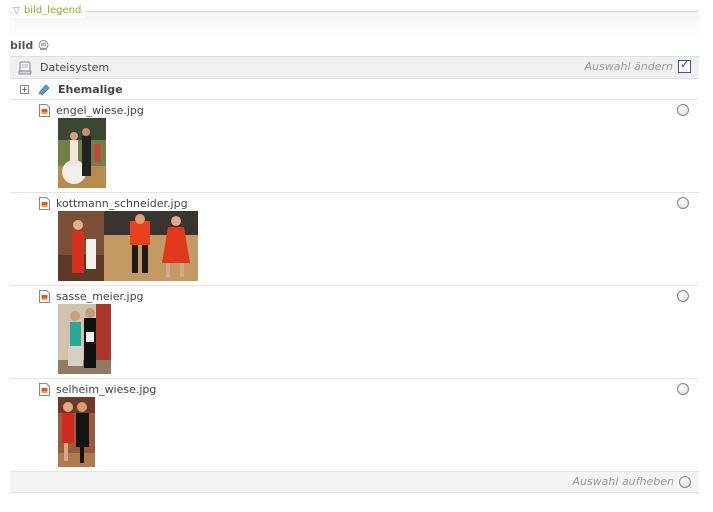  I want to click on source-label: Dateisystem, so click(75, 67).